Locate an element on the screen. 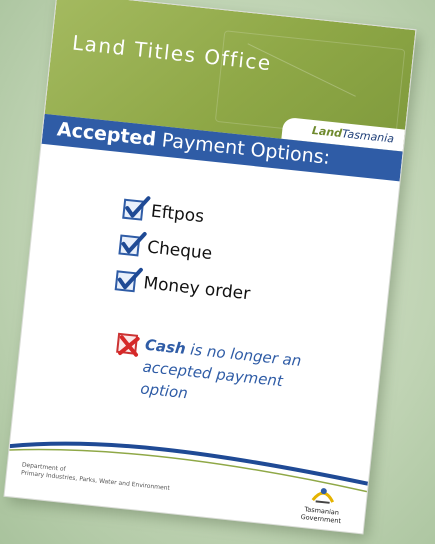 Image resolution: width=435 pixels, height=544 pixels. tasmanian-government-logo-icon is located at coordinates (323, 496).